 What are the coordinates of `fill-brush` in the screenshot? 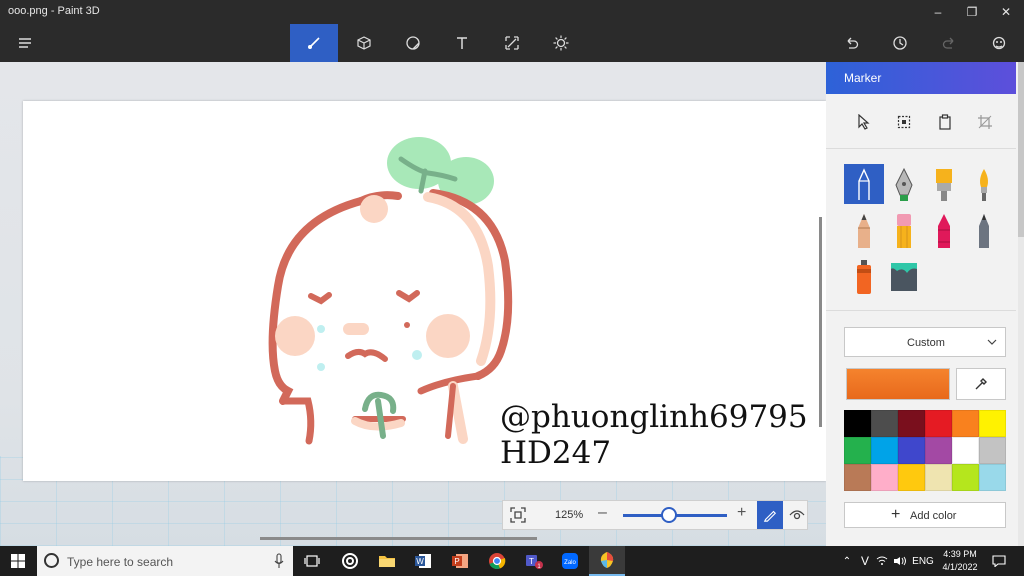 It's located at (904, 276).